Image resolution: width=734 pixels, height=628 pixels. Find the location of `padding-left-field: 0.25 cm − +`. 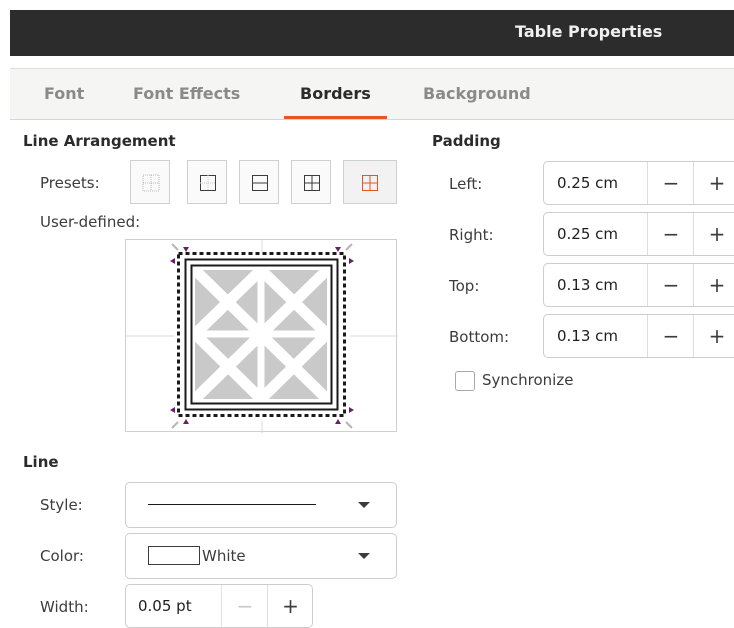

padding-left-field: 0.25 cm − + is located at coordinates (638, 183).